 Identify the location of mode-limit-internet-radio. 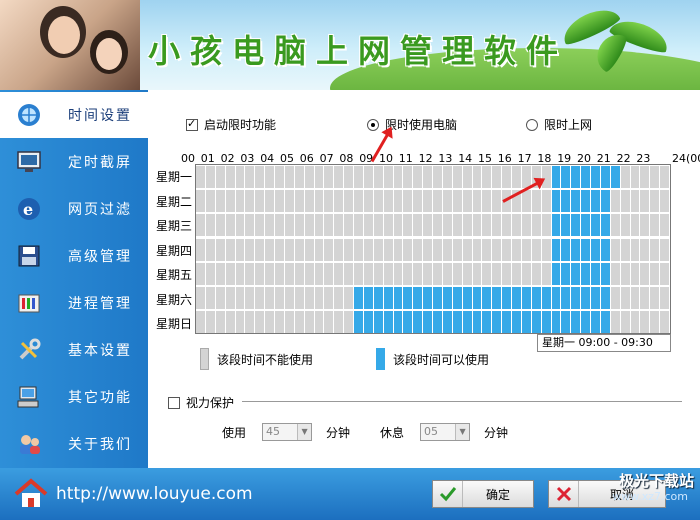
(532, 124).